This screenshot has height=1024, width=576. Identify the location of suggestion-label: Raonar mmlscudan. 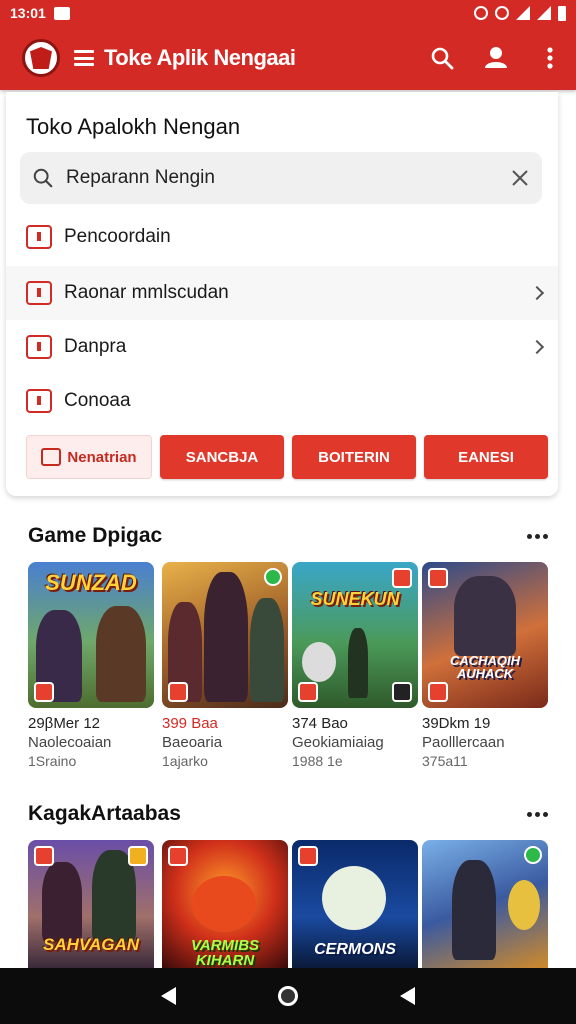
(146, 292).